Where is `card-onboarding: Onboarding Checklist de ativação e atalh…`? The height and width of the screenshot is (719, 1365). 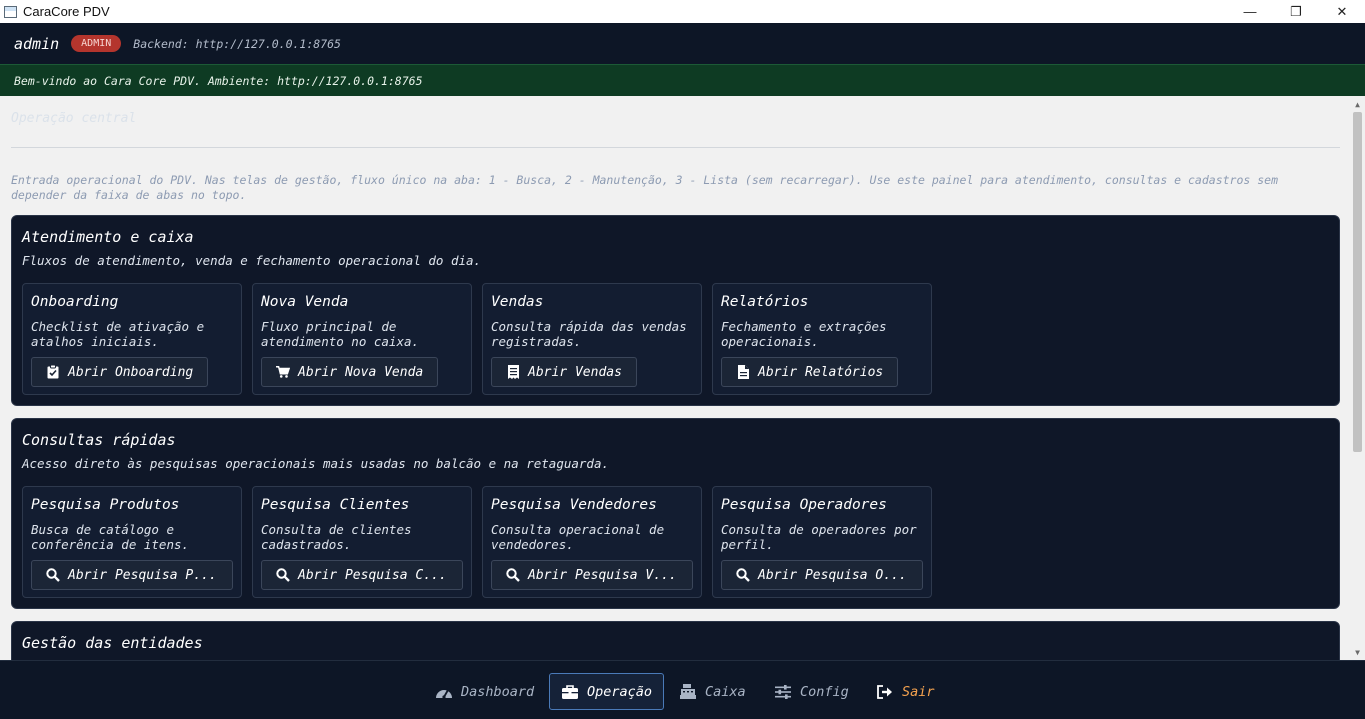 card-onboarding: Onboarding Checklist de ativação e atalh… is located at coordinates (132, 339).